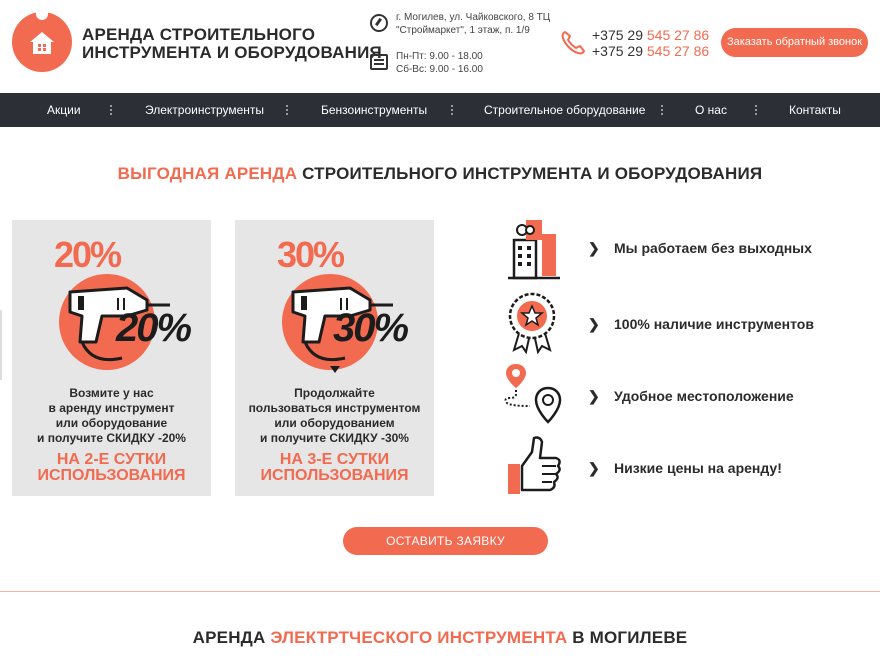  I want to click on promo-highlight: НА 2-Е СУТКИ ИСПОЛЬЗОВАНИЯ, so click(111, 468).